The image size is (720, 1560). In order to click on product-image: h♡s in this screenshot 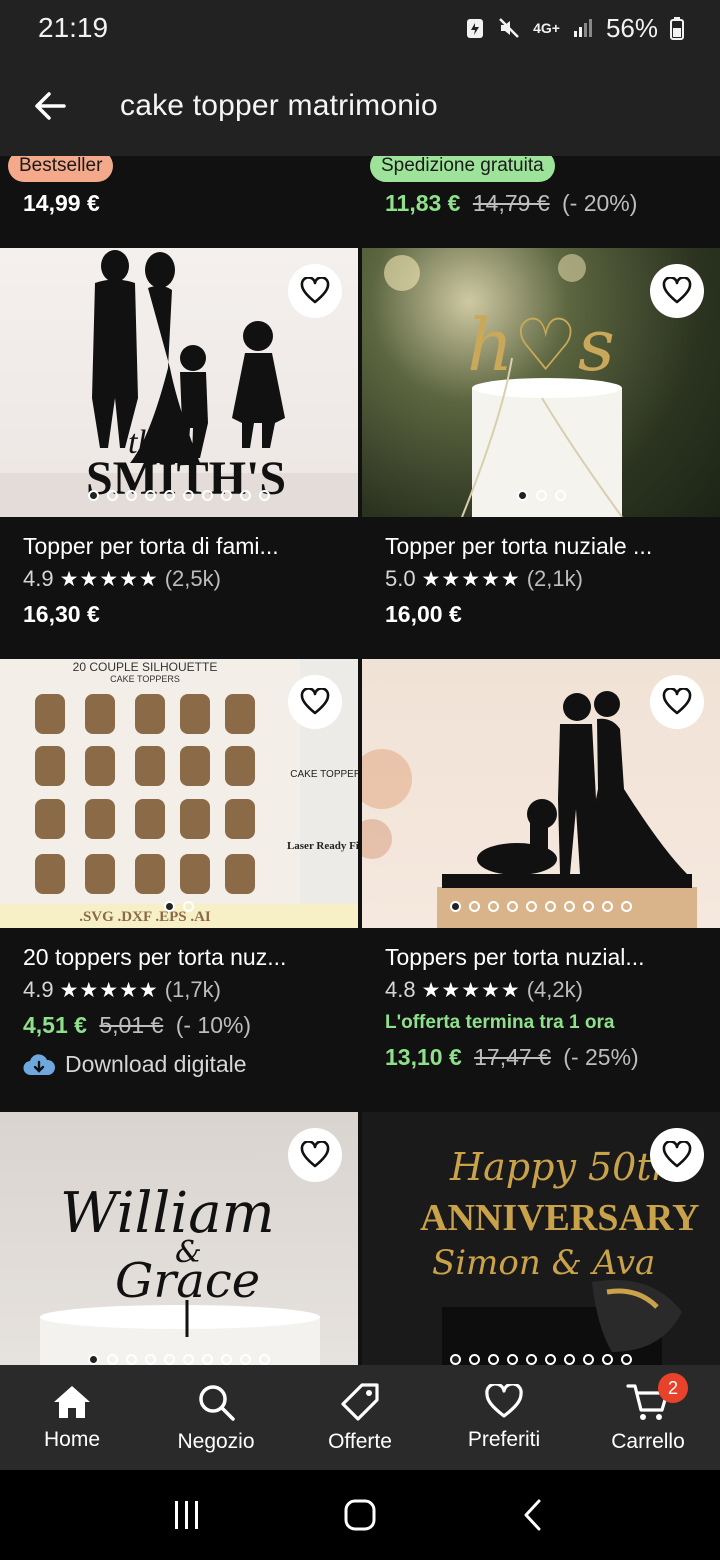, I will do `click(541, 382)`.